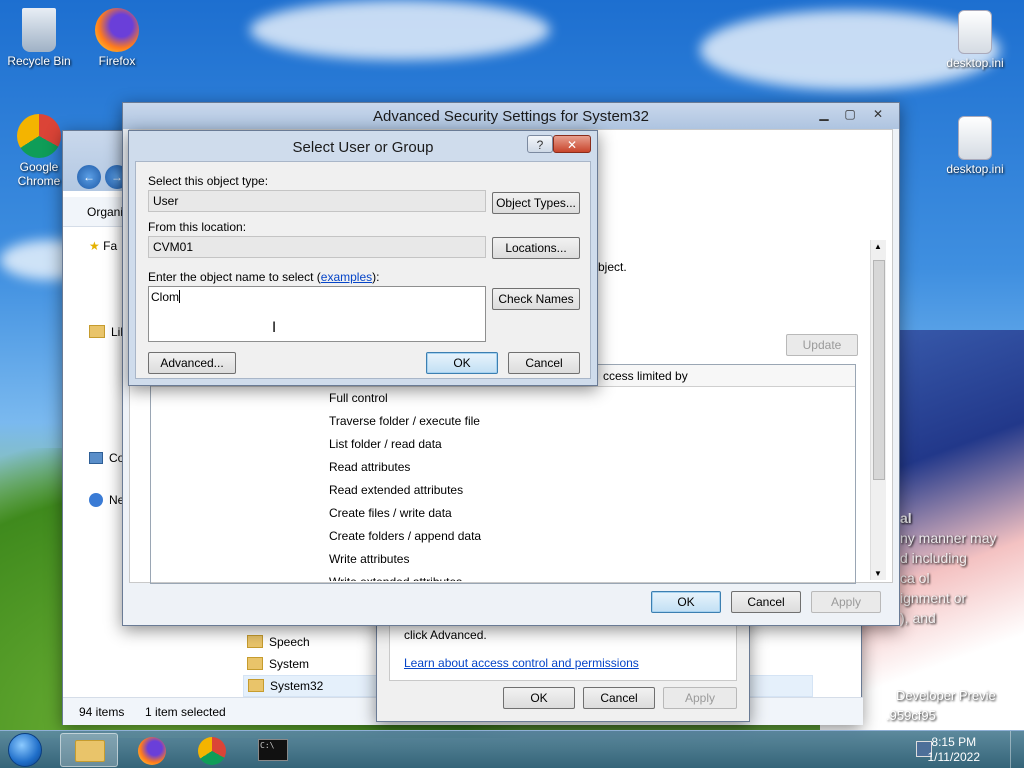 This screenshot has height=768, width=1024. Describe the element at coordinates (96, 458) in the screenshot. I see `computer-icon` at that location.